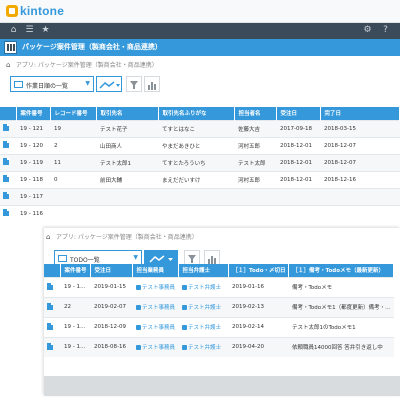 This screenshot has width=400, height=400. Describe the element at coordinates (33, 162) in the screenshot. I see `cell: 19 - 119` at that location.